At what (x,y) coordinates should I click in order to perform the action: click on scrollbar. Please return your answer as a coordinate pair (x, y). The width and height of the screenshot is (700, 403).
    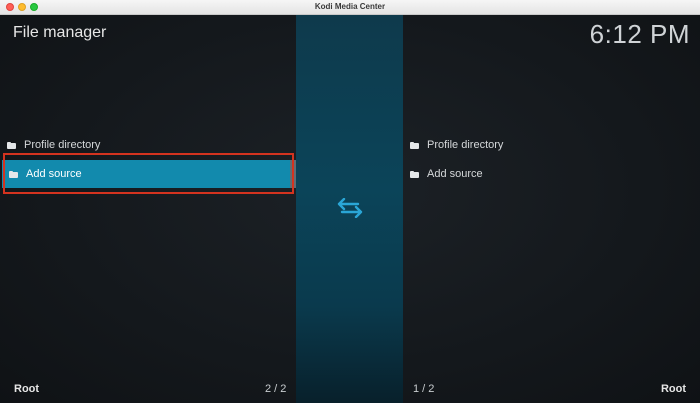
    Looking at the image, I should click on (293, 174).